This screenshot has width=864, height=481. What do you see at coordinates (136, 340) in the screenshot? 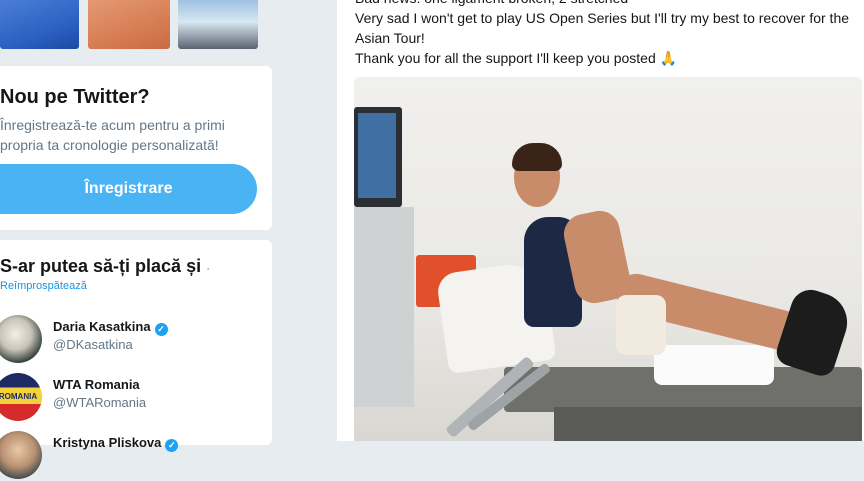
I see `suggested-user: Daria Kasatkina ✓ @DKasatkina` at bounding box center [136, 340].